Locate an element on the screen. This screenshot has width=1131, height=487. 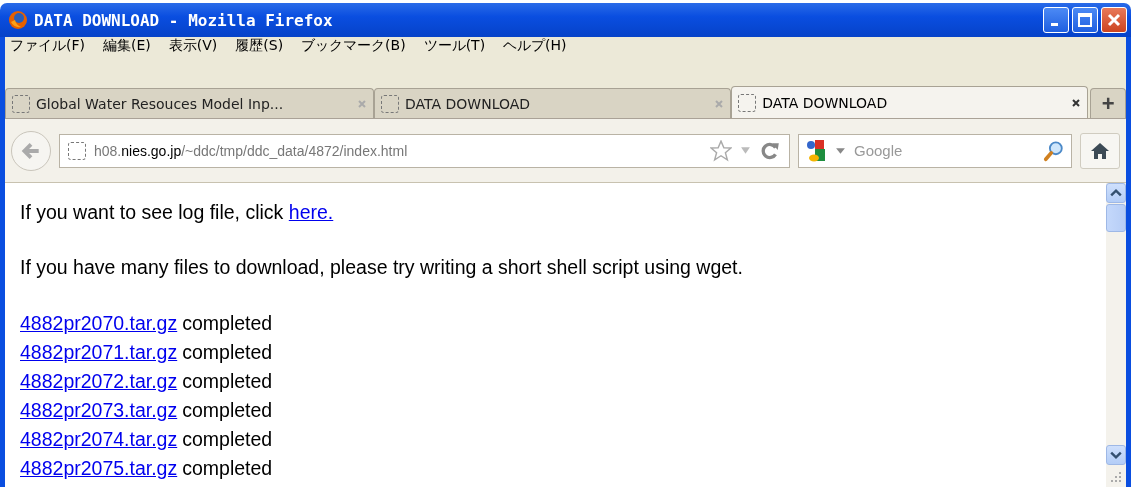
menu-item: ファイル(F) is located at coordinates (47, 45).